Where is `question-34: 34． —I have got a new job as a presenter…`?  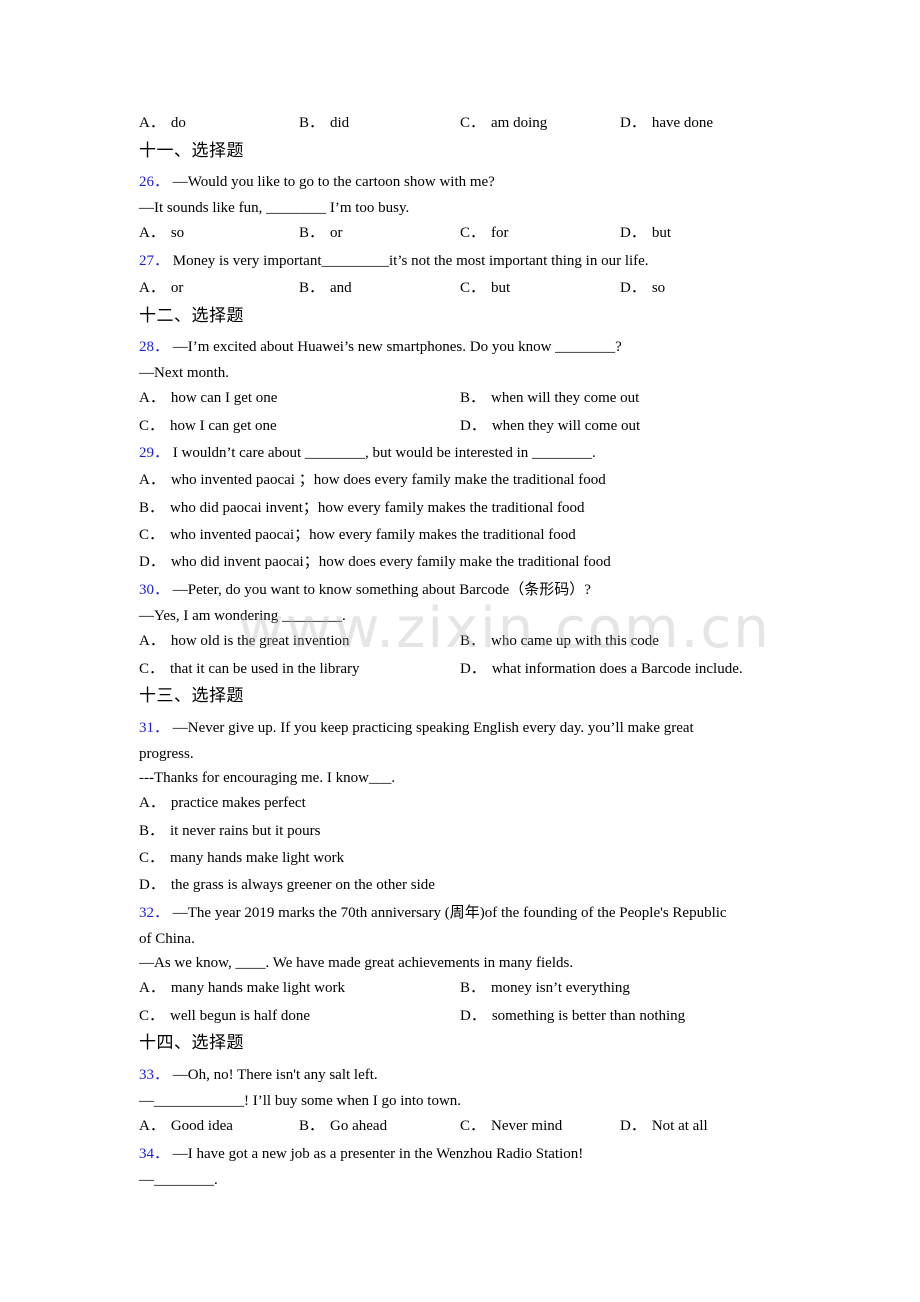 question-34: 34． —I have got a new job as a presenter… is located at coordinates (361, 1154).